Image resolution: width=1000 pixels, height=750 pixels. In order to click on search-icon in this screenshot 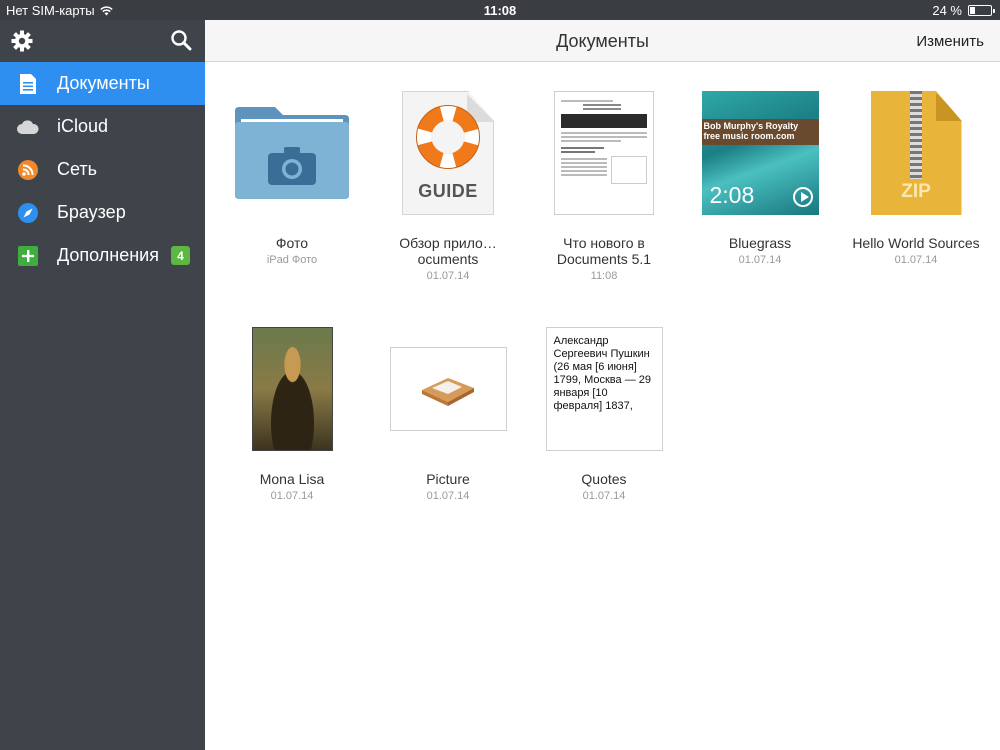, I will do `click(181, 40)`.